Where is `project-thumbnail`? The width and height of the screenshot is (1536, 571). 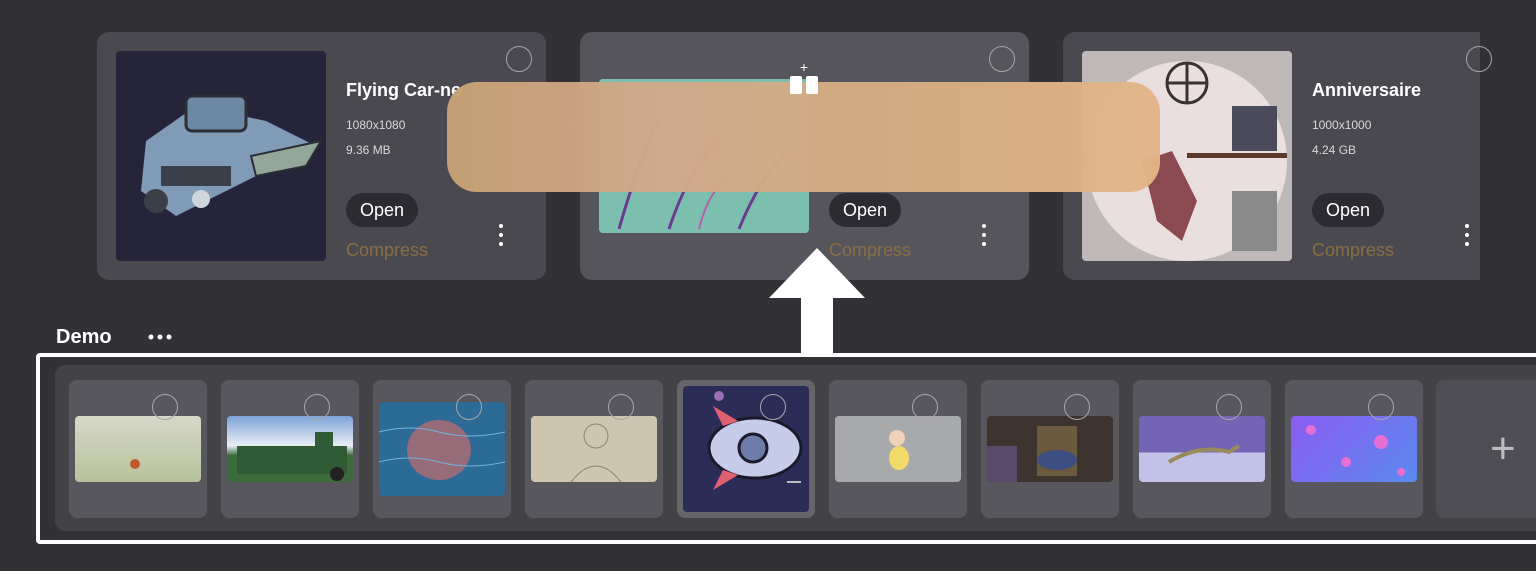
project-thumbnail is located at coordinates (221, 156).